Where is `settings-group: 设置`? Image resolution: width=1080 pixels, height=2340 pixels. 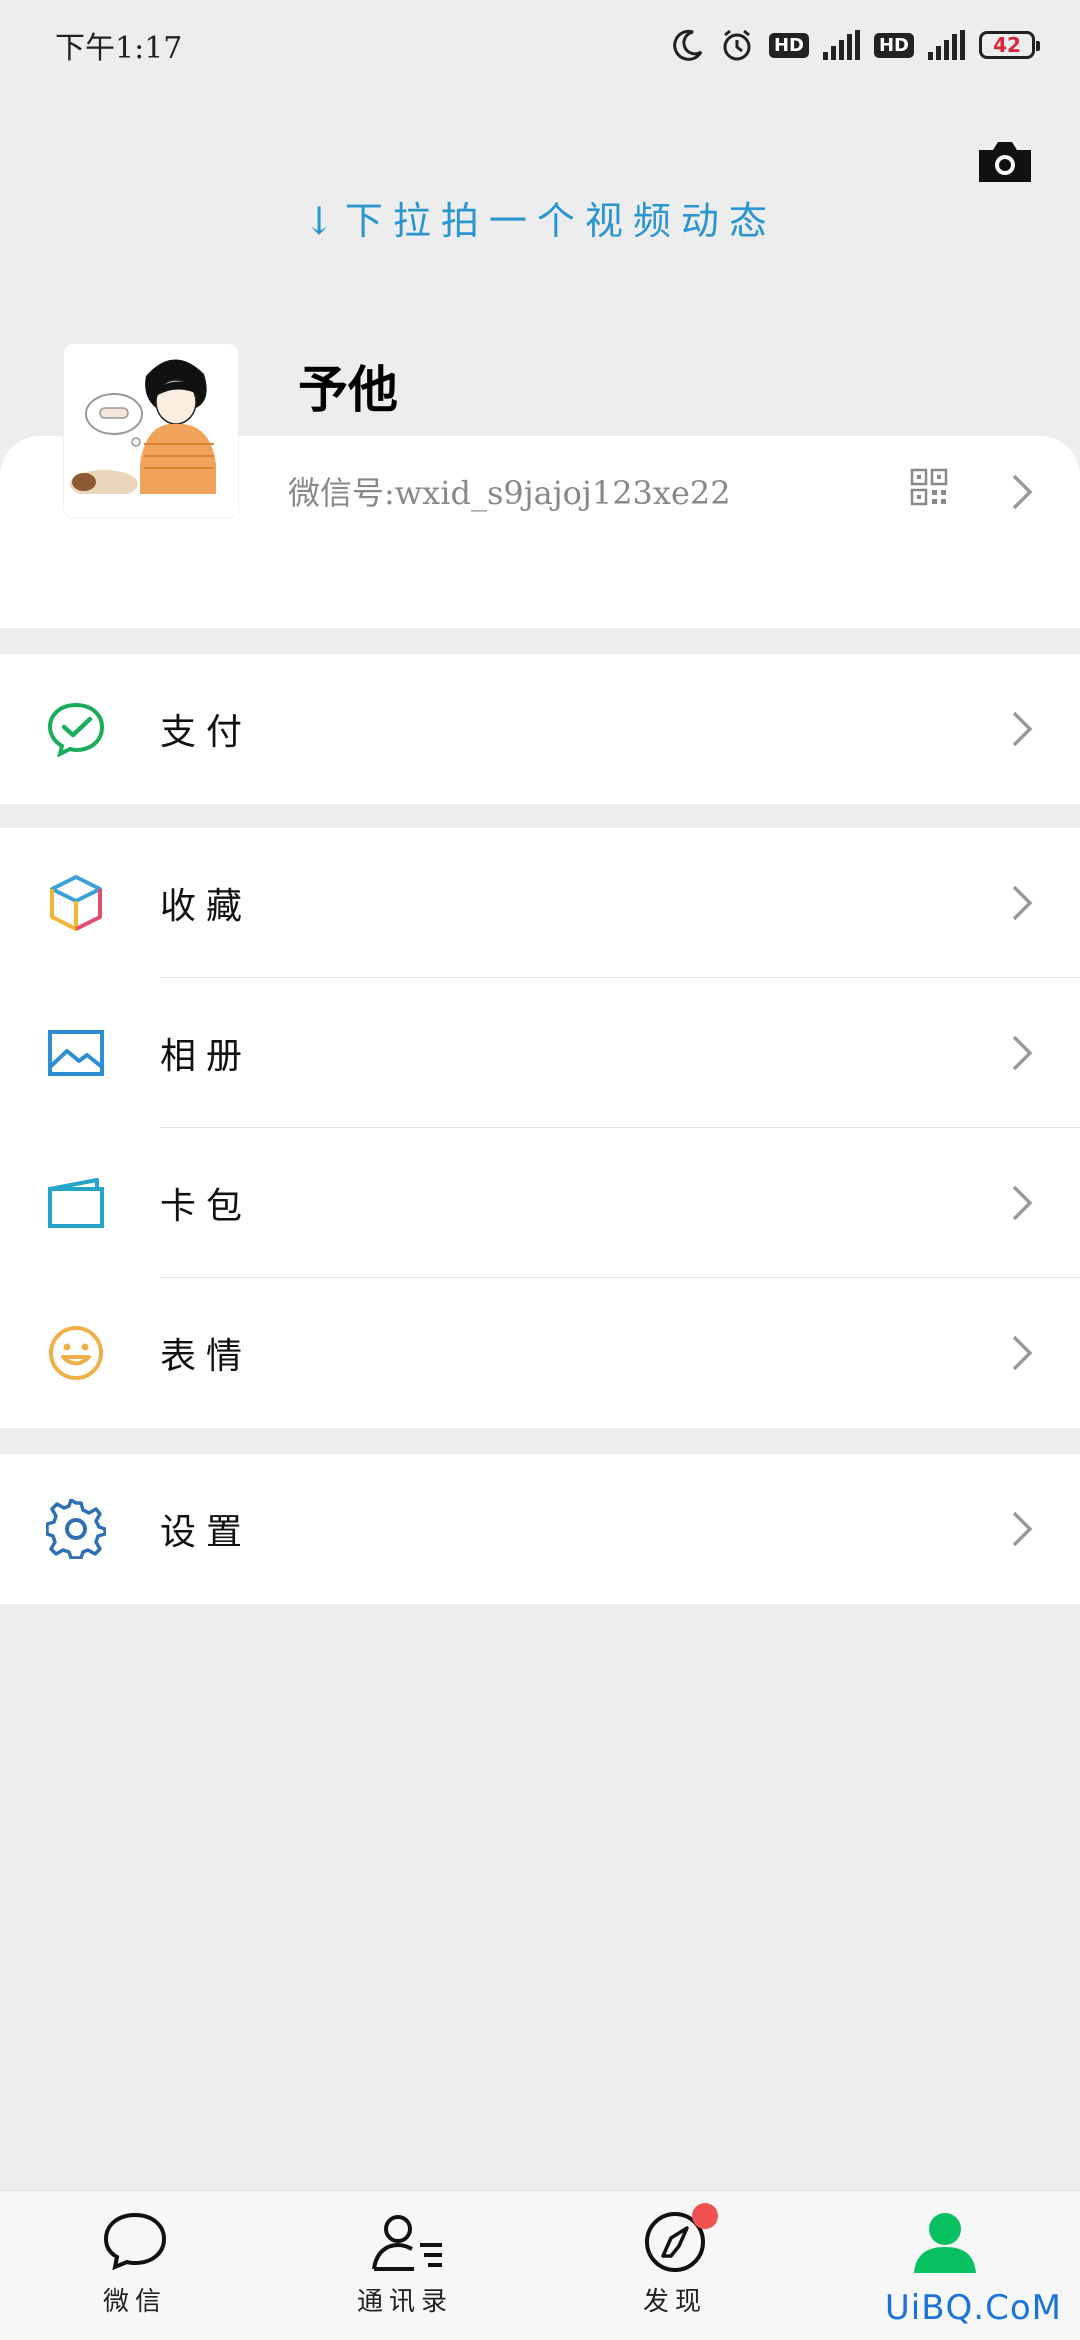 settings-group: 设置 is located at coordinates (540, 1529).